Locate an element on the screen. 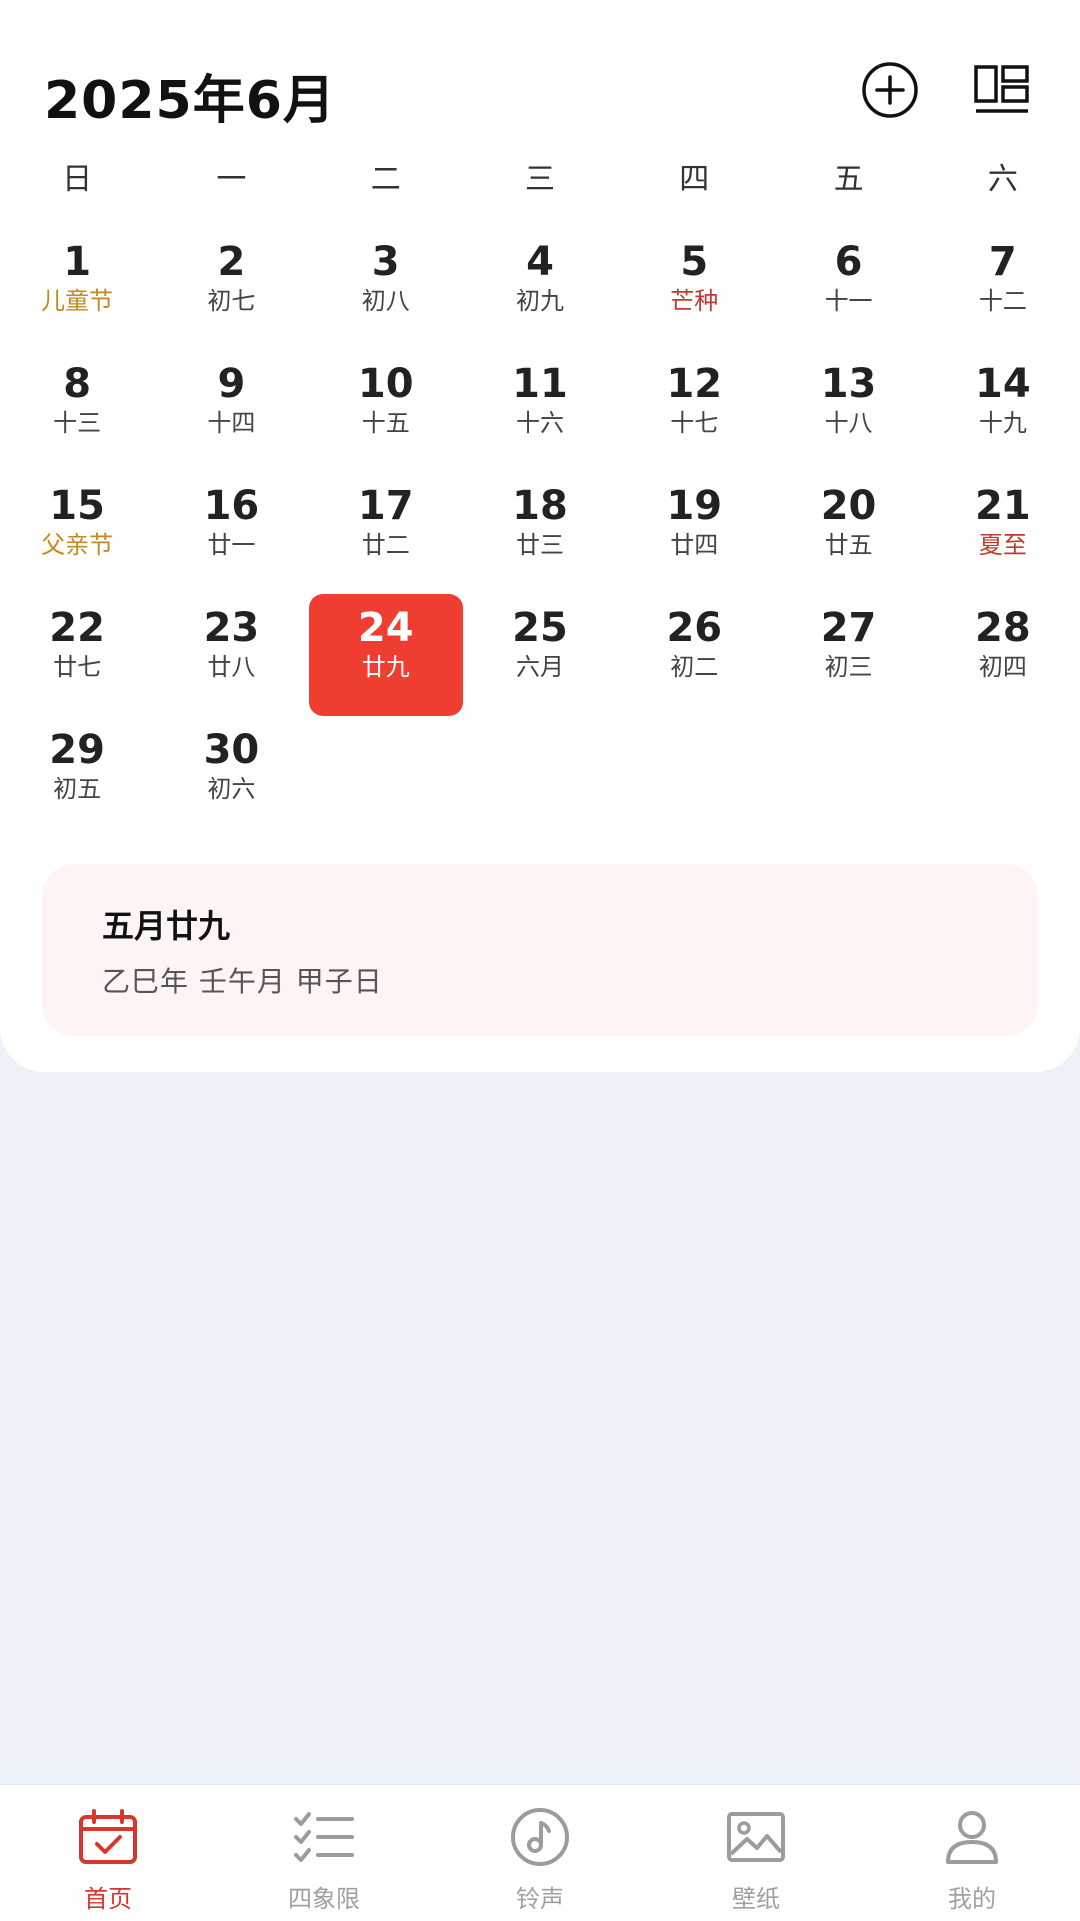 The width and height of the screenshot is (1080, 1921). calendar-day: 11 十六 is located at coordinates (540, 411).